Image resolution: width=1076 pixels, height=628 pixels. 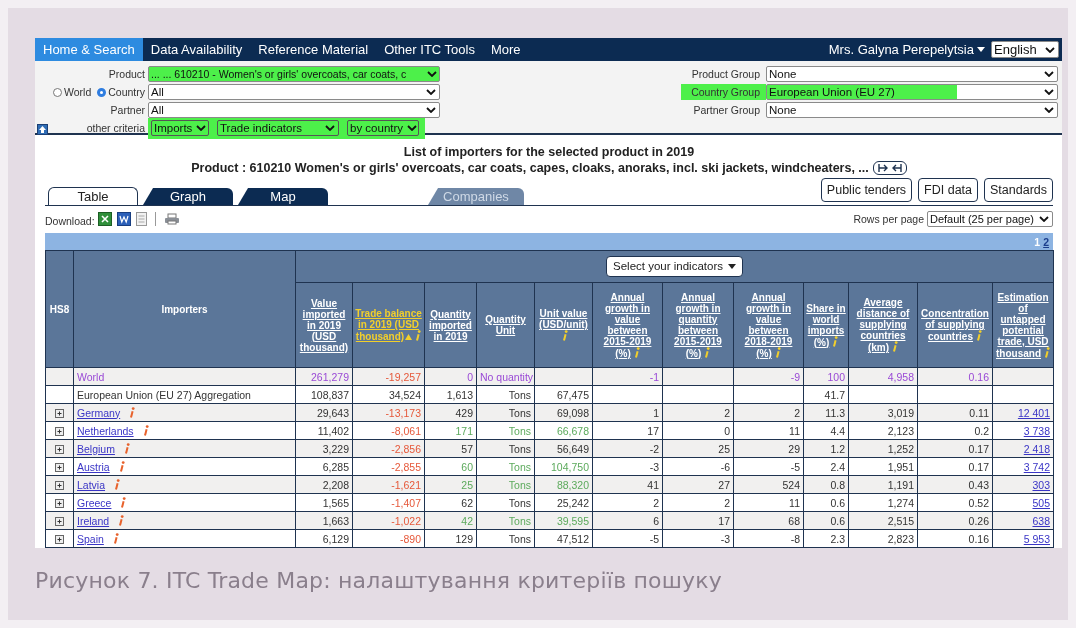 What do you see at coordinates (141, 219) in the screenshot?
I see `text-file-icon` at bounding box center [141, 219].